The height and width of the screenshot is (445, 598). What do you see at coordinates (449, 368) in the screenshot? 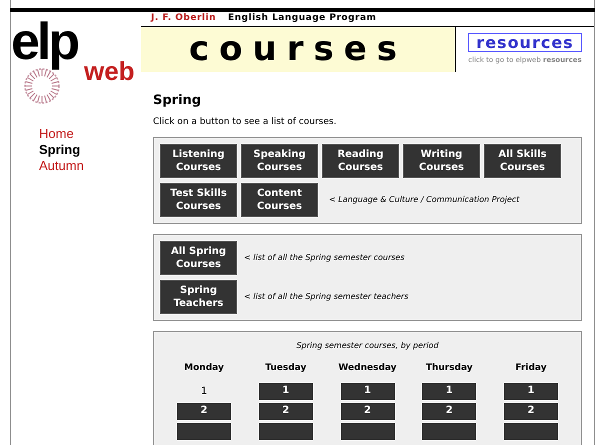
I see `day-heading: Thursday` at bounding box center [449, 368].